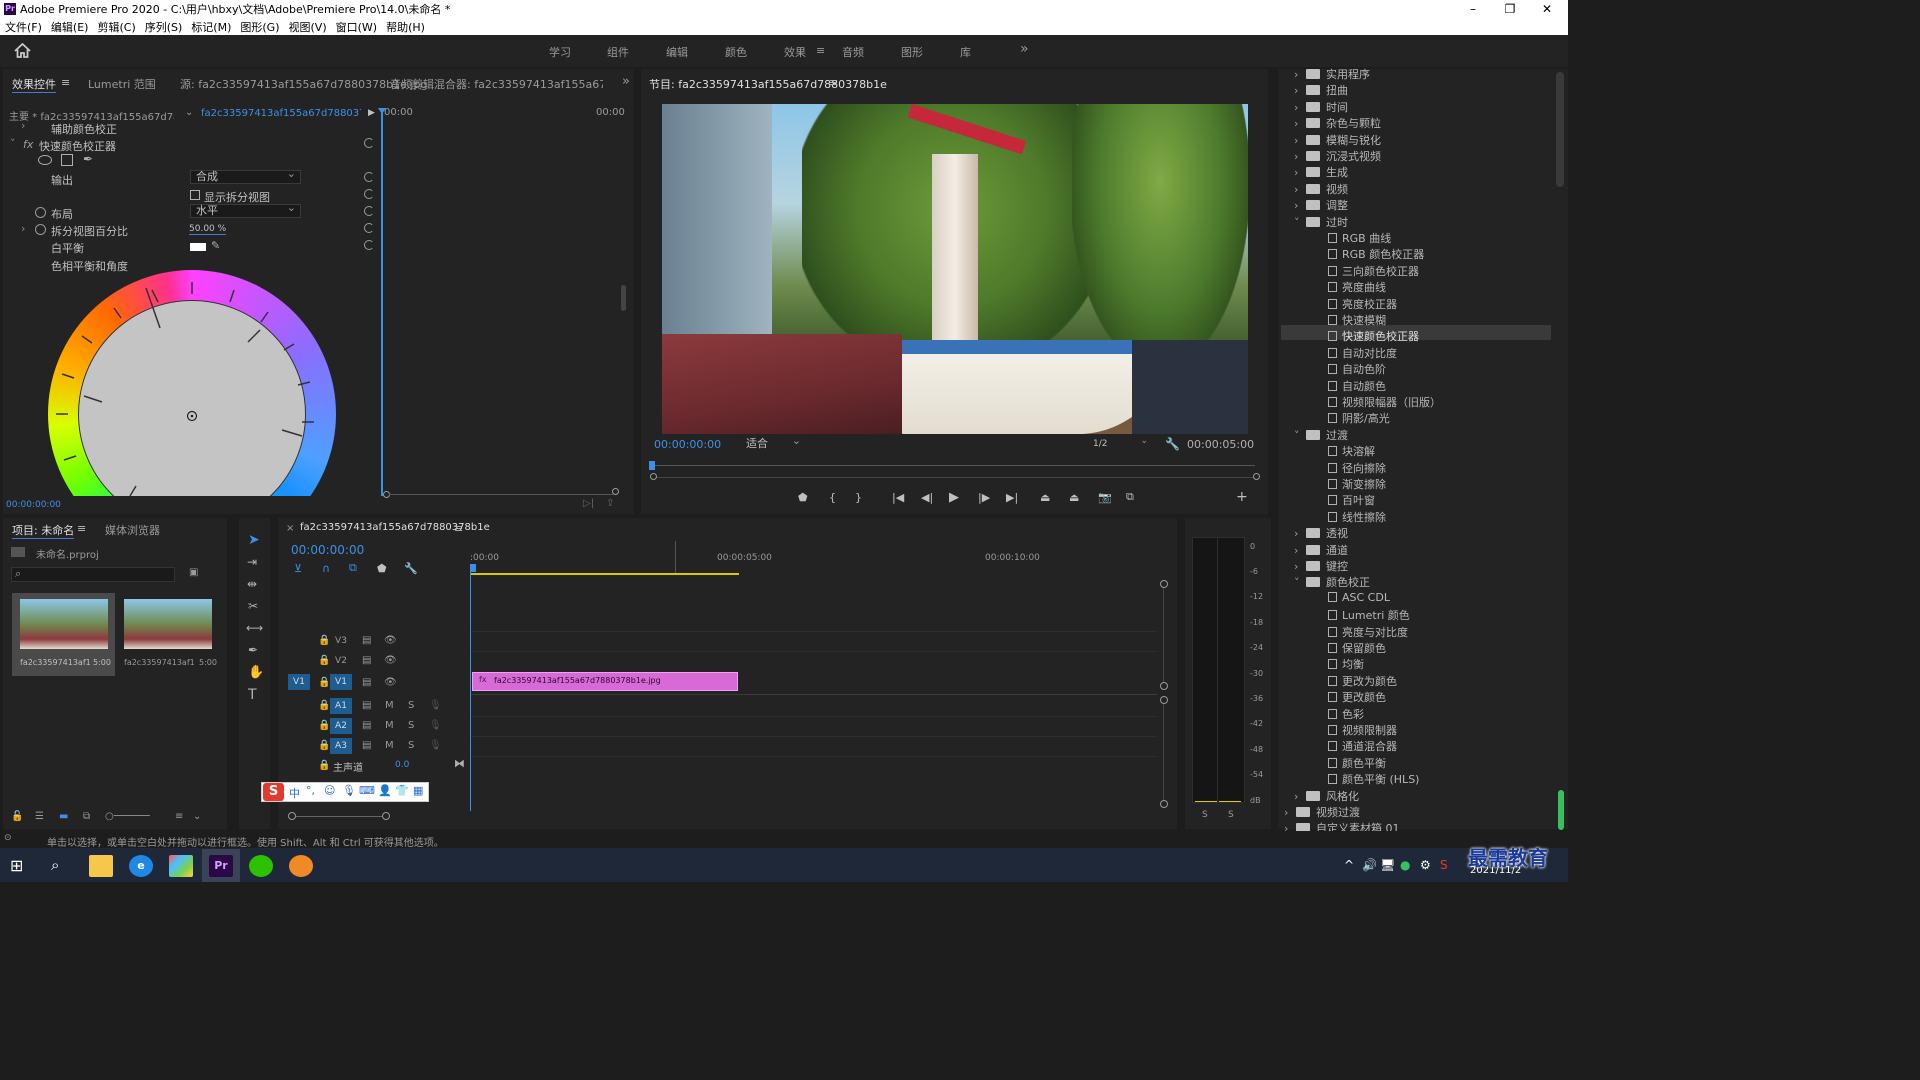 This screenshot has height=1080, width=1920. What do you see at coordinates (605, 681) in the screenshot?
I see `timeline-clip: fx fa2c33597413af155a67d7880378b1e.jpg` at bounding box center [605, 681].